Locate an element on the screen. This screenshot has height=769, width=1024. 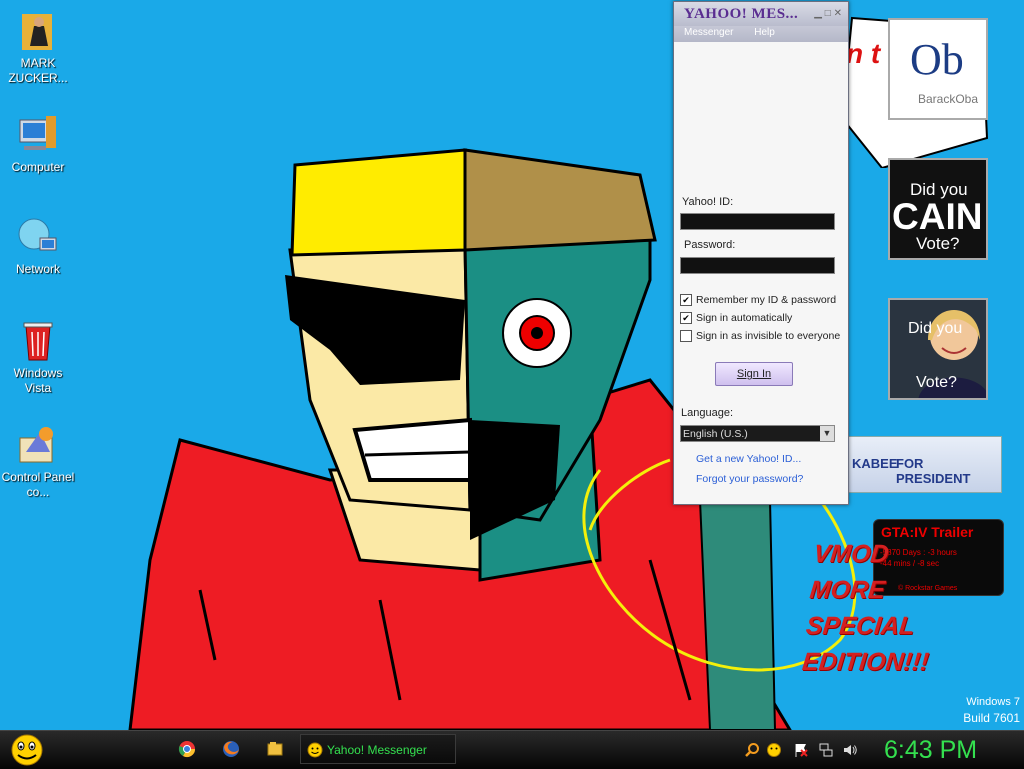
watermark-line1: Windows 7 is located at coordinates (993, 702).